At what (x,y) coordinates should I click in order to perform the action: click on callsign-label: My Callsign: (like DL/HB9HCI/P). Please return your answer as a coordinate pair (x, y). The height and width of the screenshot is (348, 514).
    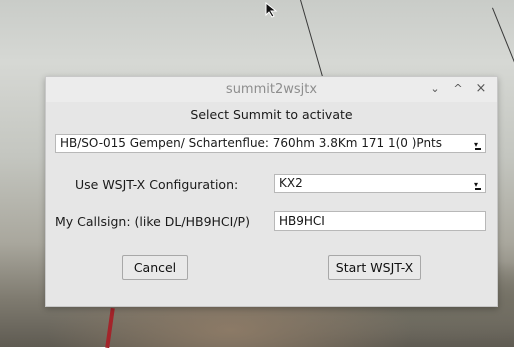
    Looking at the image, I should click on (152, 221).